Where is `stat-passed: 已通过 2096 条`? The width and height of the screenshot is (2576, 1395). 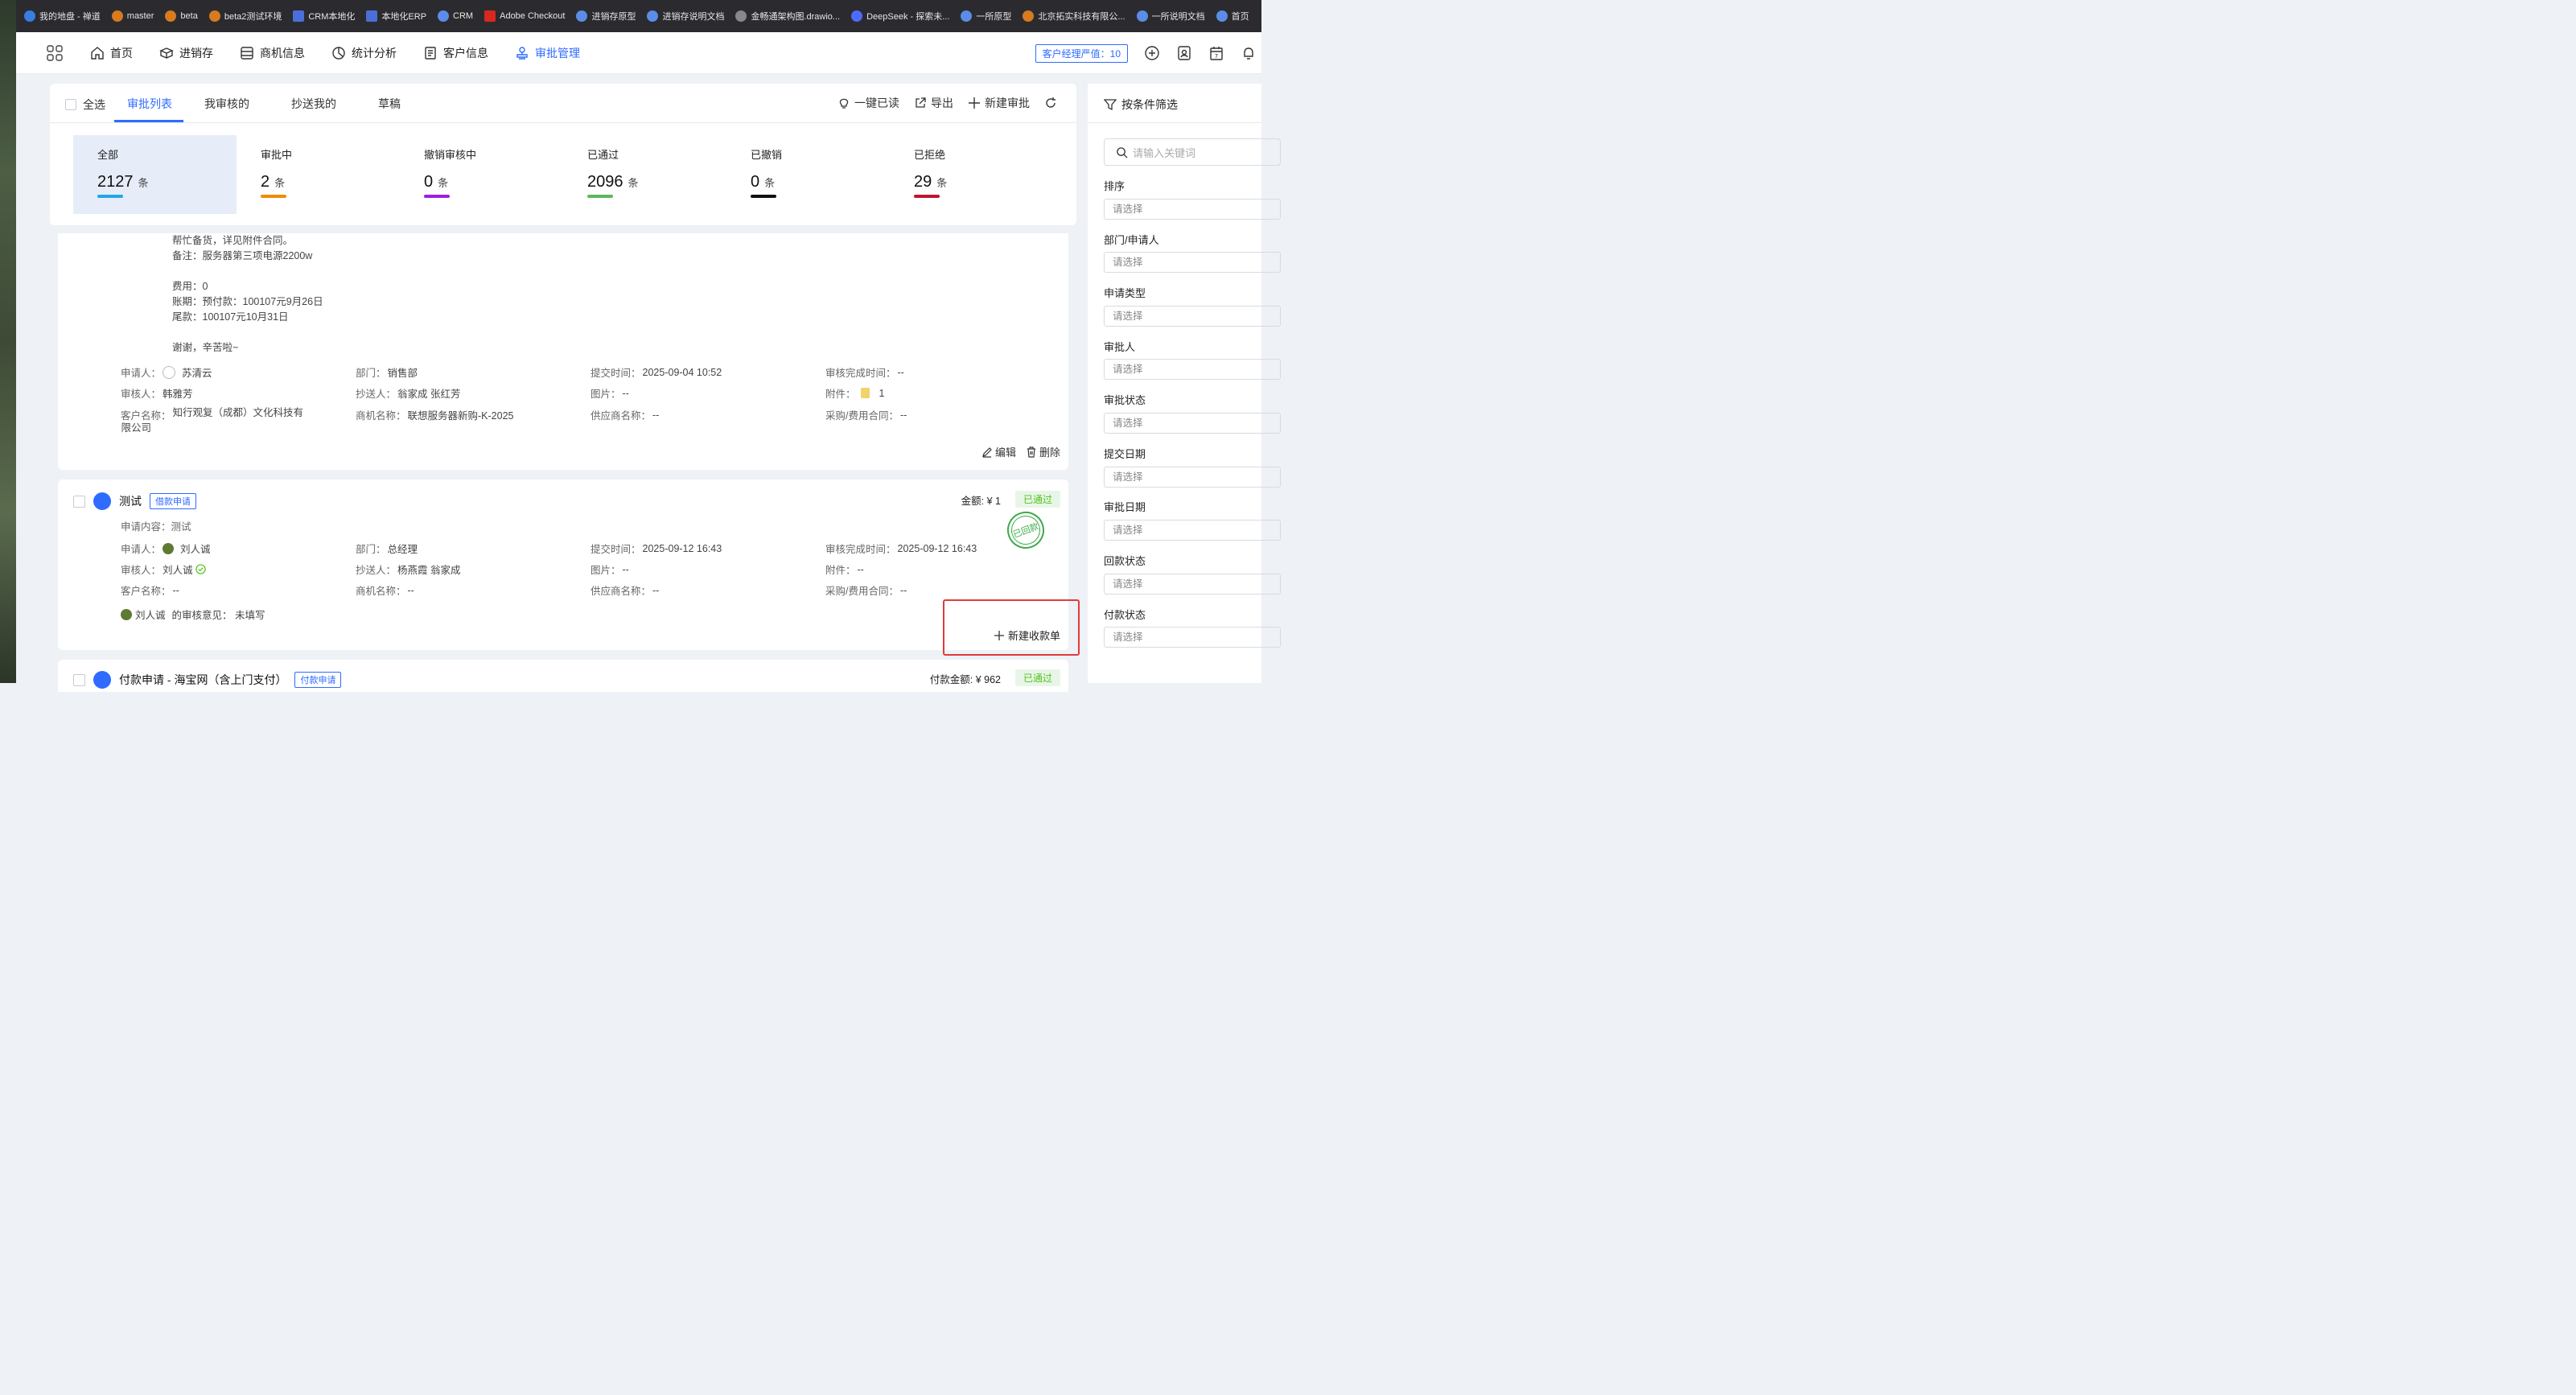 stat-passed: 已通过 2096 条 is located at coordinates (644, 174).